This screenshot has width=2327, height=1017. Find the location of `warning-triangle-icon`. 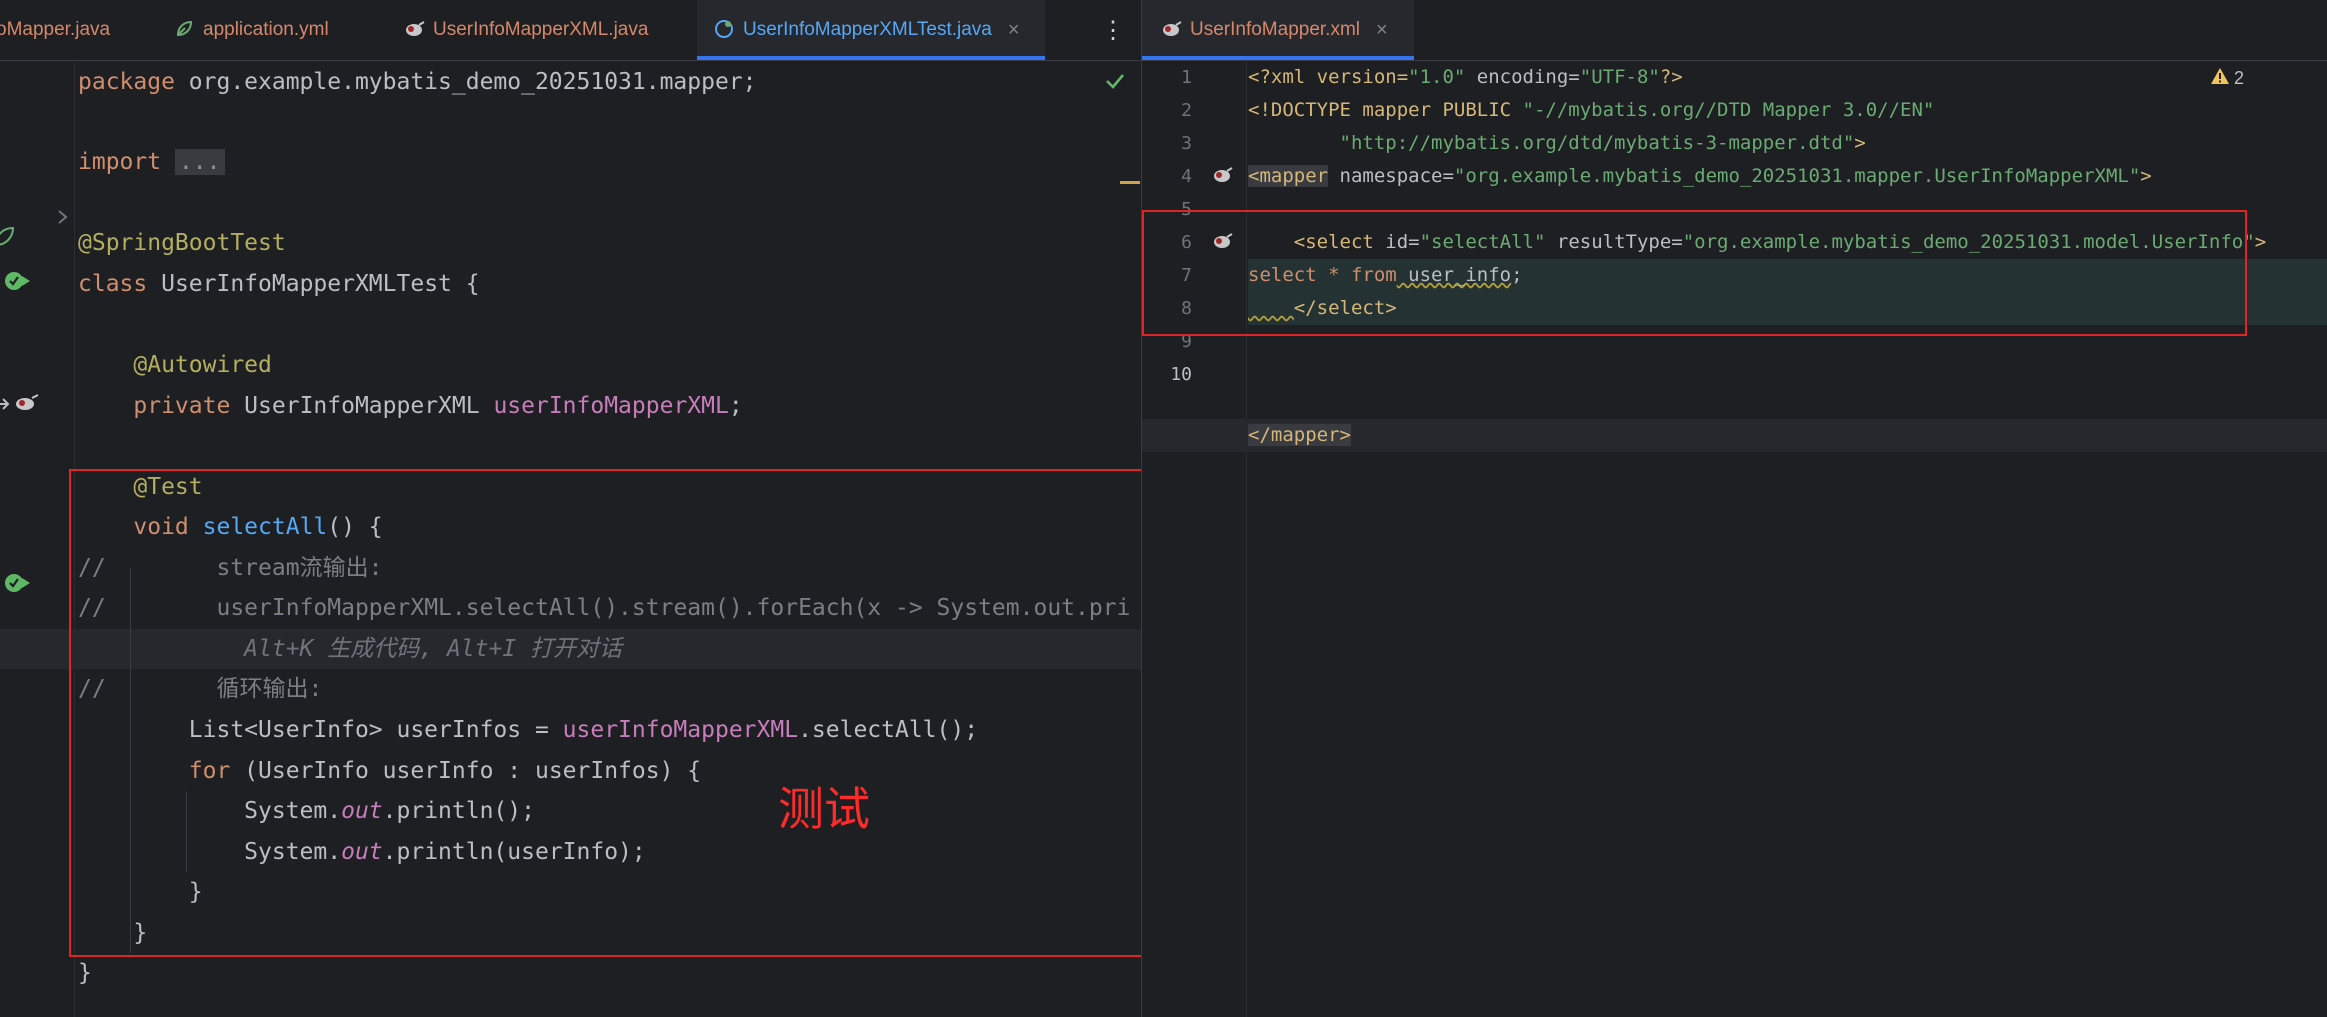

warning-triangle-icon is located at coordinates (2220, 78).